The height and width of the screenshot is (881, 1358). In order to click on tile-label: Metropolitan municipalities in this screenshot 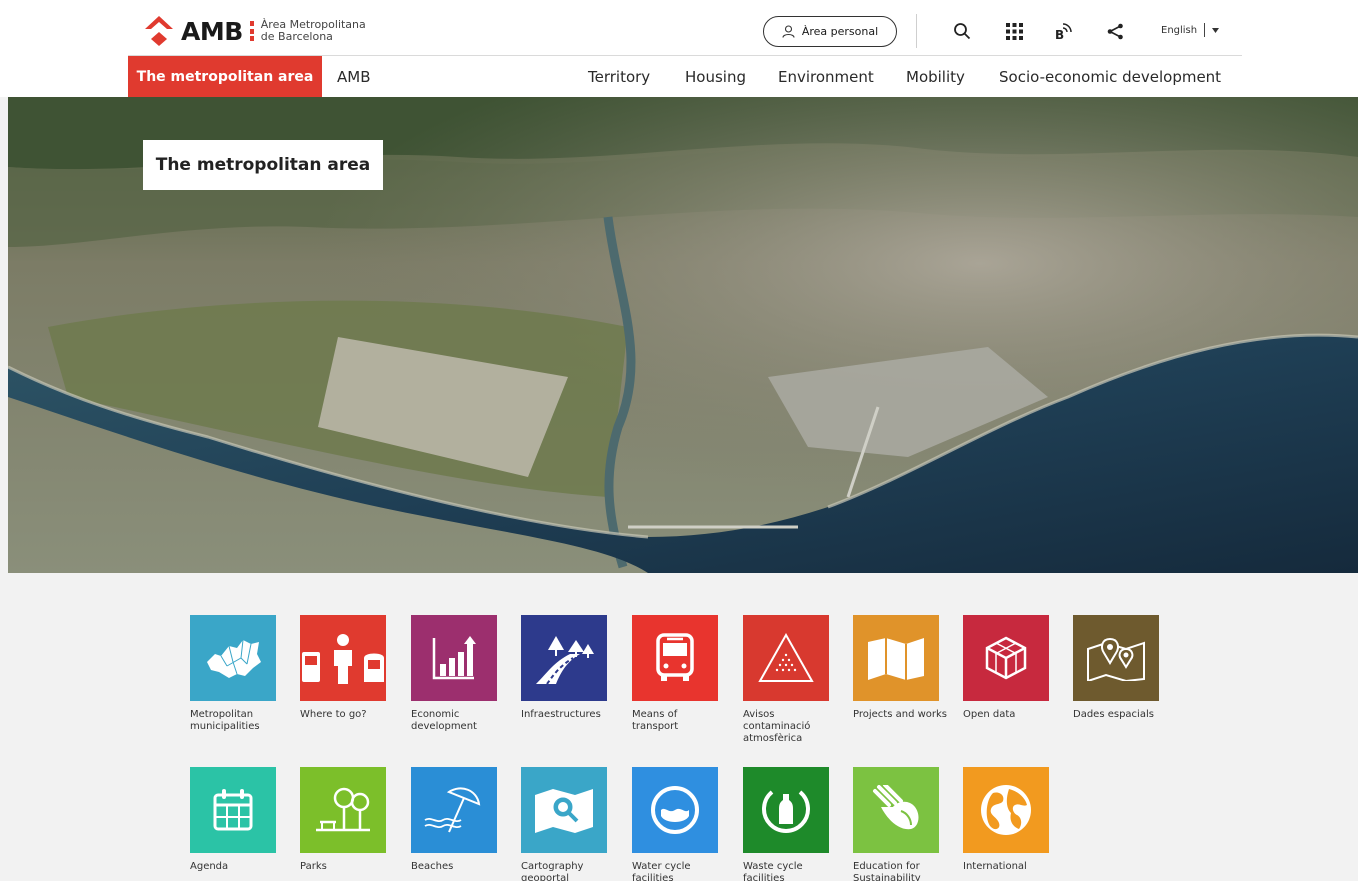, I will do `click(225, 720)`.